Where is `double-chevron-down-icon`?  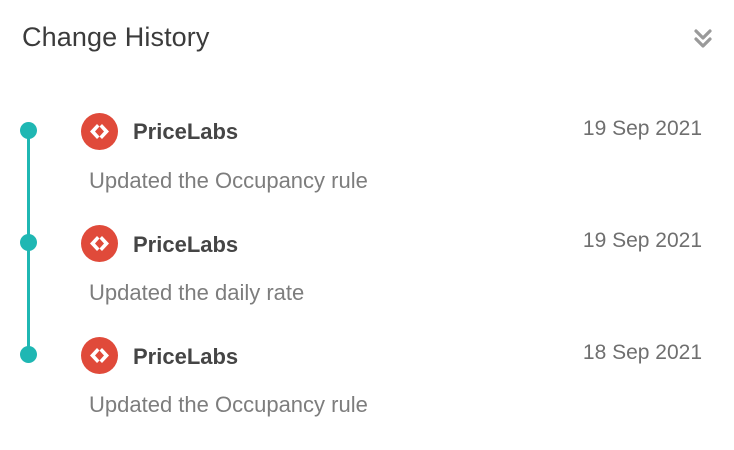
double-chevron-down-icon is located at coordinates (703, 38).